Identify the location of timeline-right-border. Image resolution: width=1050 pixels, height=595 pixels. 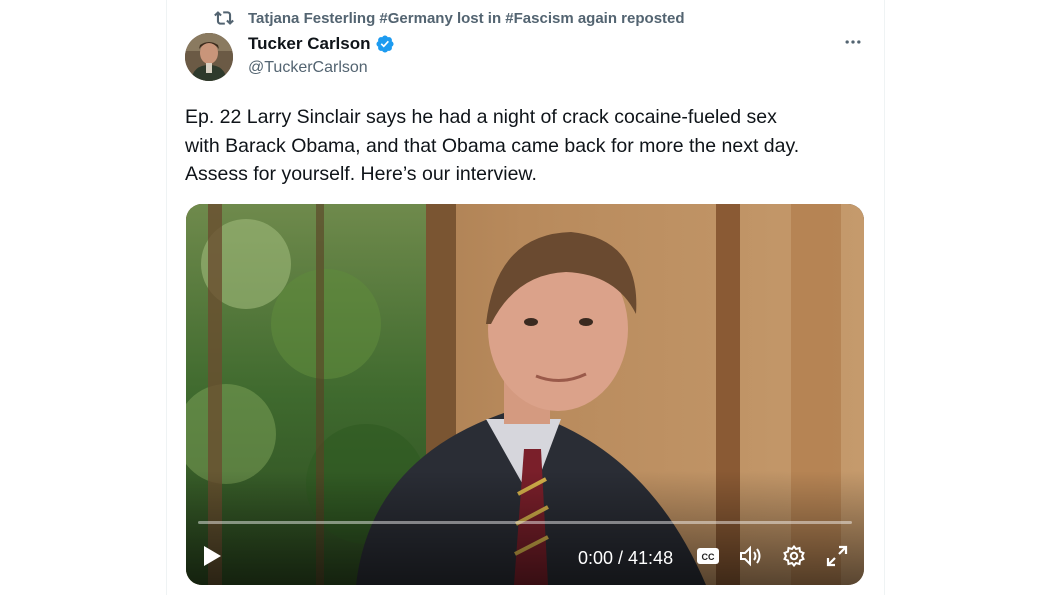
(884, 297).